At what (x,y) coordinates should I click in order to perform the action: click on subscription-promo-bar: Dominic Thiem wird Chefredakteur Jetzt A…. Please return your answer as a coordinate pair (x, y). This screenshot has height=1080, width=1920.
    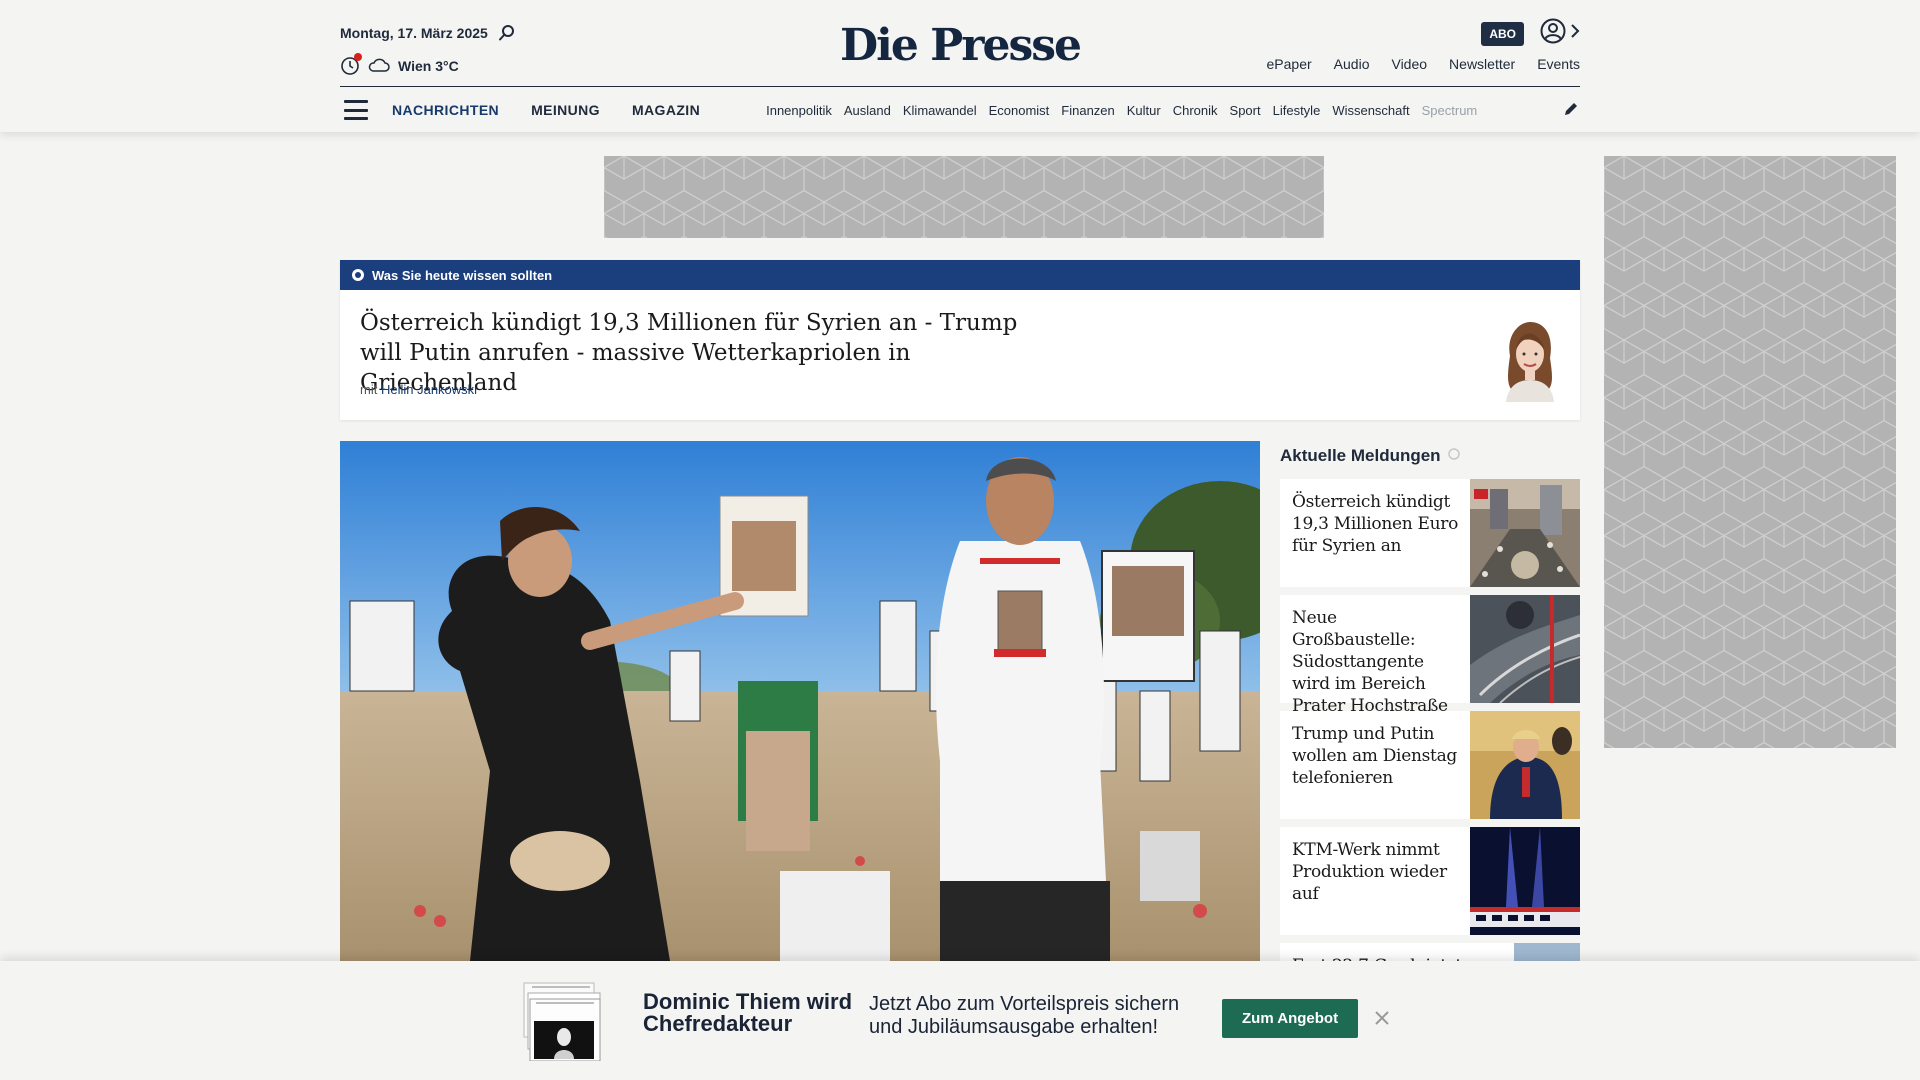
    Looking at the image, I should click on (960, 1020).